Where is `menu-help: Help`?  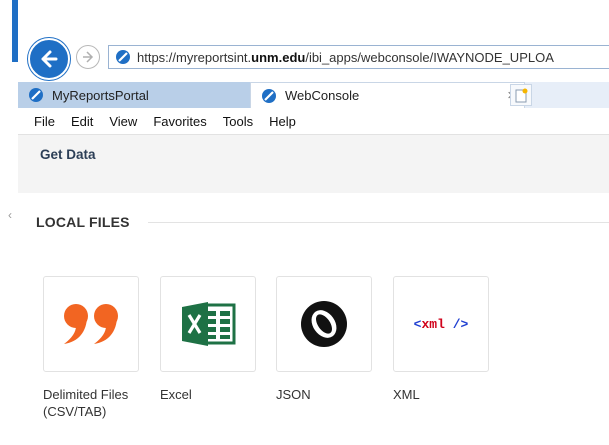 menu-help: Help is located at coordinates (282, 121).